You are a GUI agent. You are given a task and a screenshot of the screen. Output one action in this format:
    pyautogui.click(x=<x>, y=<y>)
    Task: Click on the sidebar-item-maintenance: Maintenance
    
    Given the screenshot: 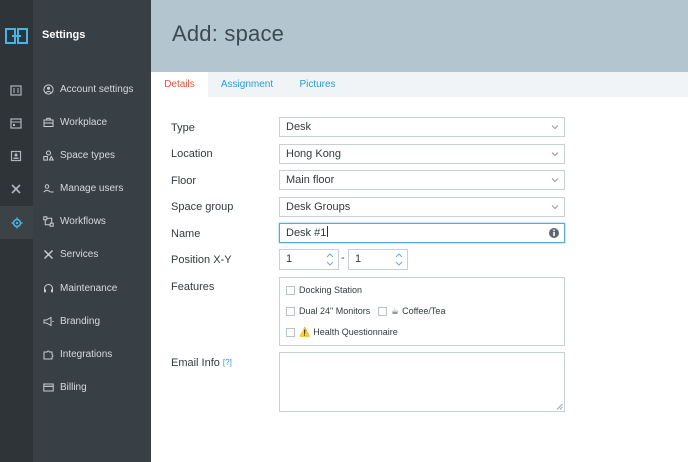 What is the action you would take?
    pyautogui.click(x=79, y=288)
    